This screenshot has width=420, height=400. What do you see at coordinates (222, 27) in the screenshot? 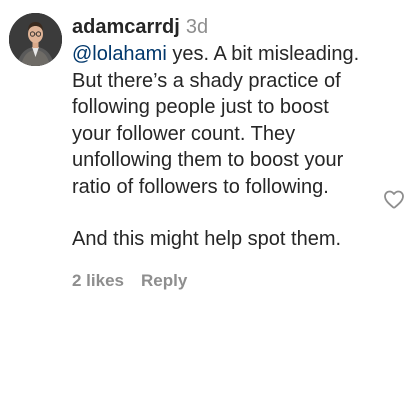
I see `comment-header: adamcarrdj 3d` at bounding box center [222, 27].